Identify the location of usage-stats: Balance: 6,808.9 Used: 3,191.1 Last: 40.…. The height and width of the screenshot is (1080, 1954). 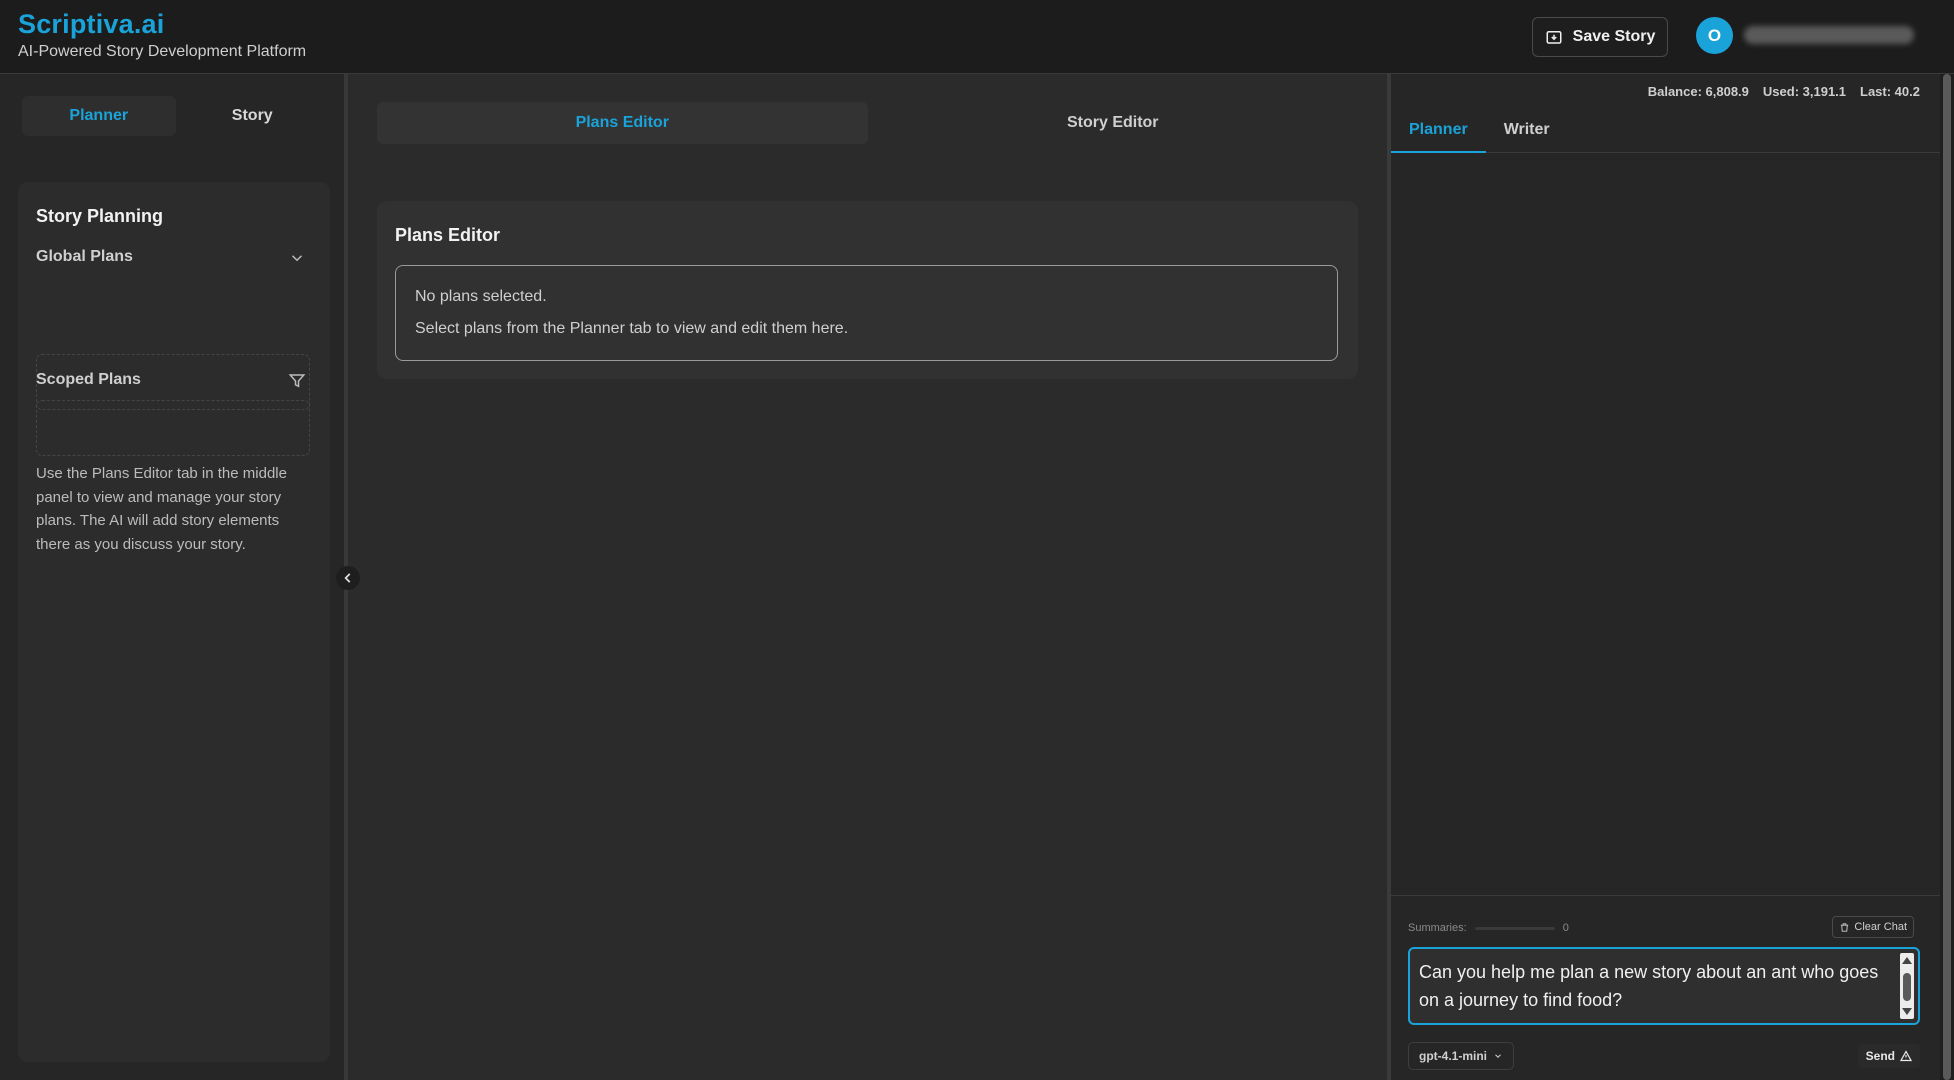
(1784, 91).